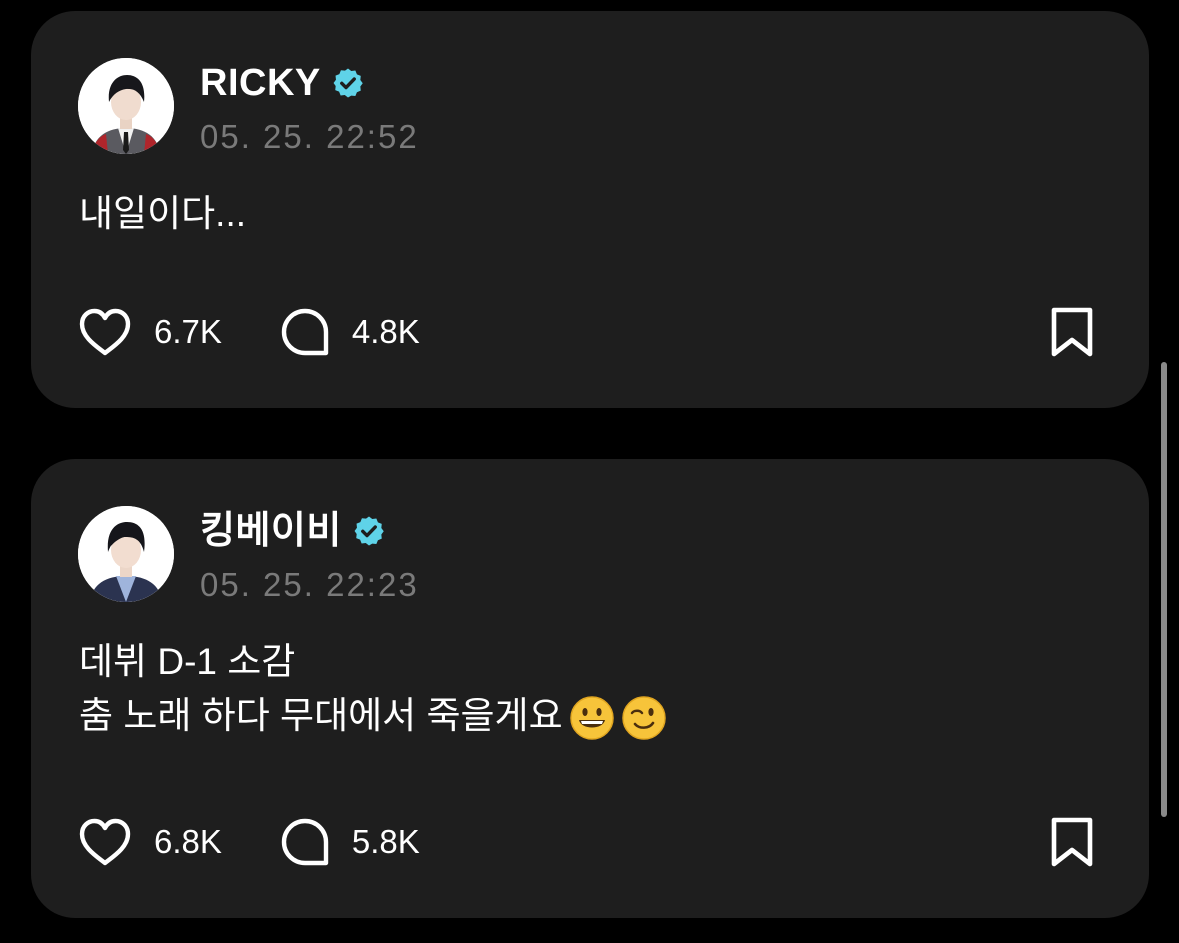 This screenshot has height=943, width=1179. Describe the element at coordinates (309, 136) in the screenshot. I see `post-timestamp: 05. 25. 22:52` at that location.